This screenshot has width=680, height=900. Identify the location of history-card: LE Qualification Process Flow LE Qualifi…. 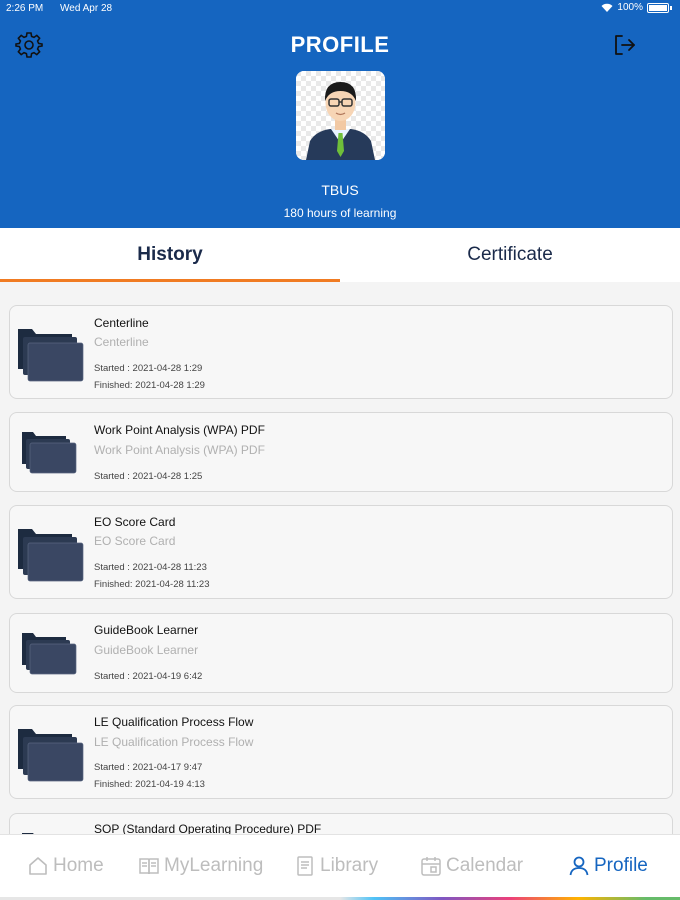
(341, 752).